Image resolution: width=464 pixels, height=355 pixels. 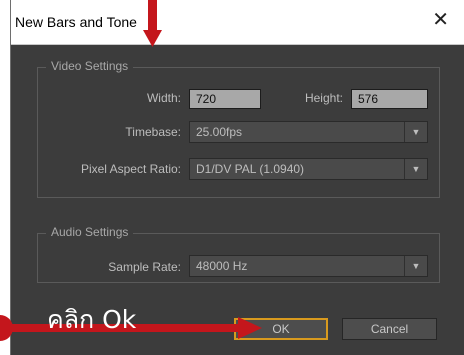 I want to click on timebase-select: 25.00fps ▼, so click(x=308, y=132).